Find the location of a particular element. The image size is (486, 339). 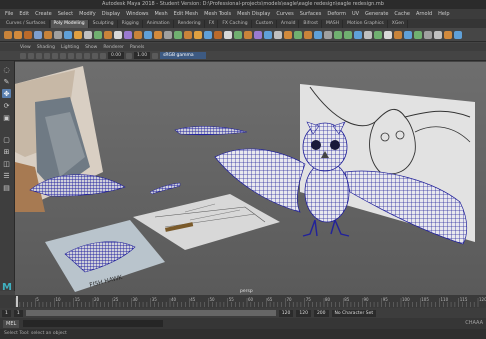

exposure-field: 0.00 is located at coordinates (116, 55).